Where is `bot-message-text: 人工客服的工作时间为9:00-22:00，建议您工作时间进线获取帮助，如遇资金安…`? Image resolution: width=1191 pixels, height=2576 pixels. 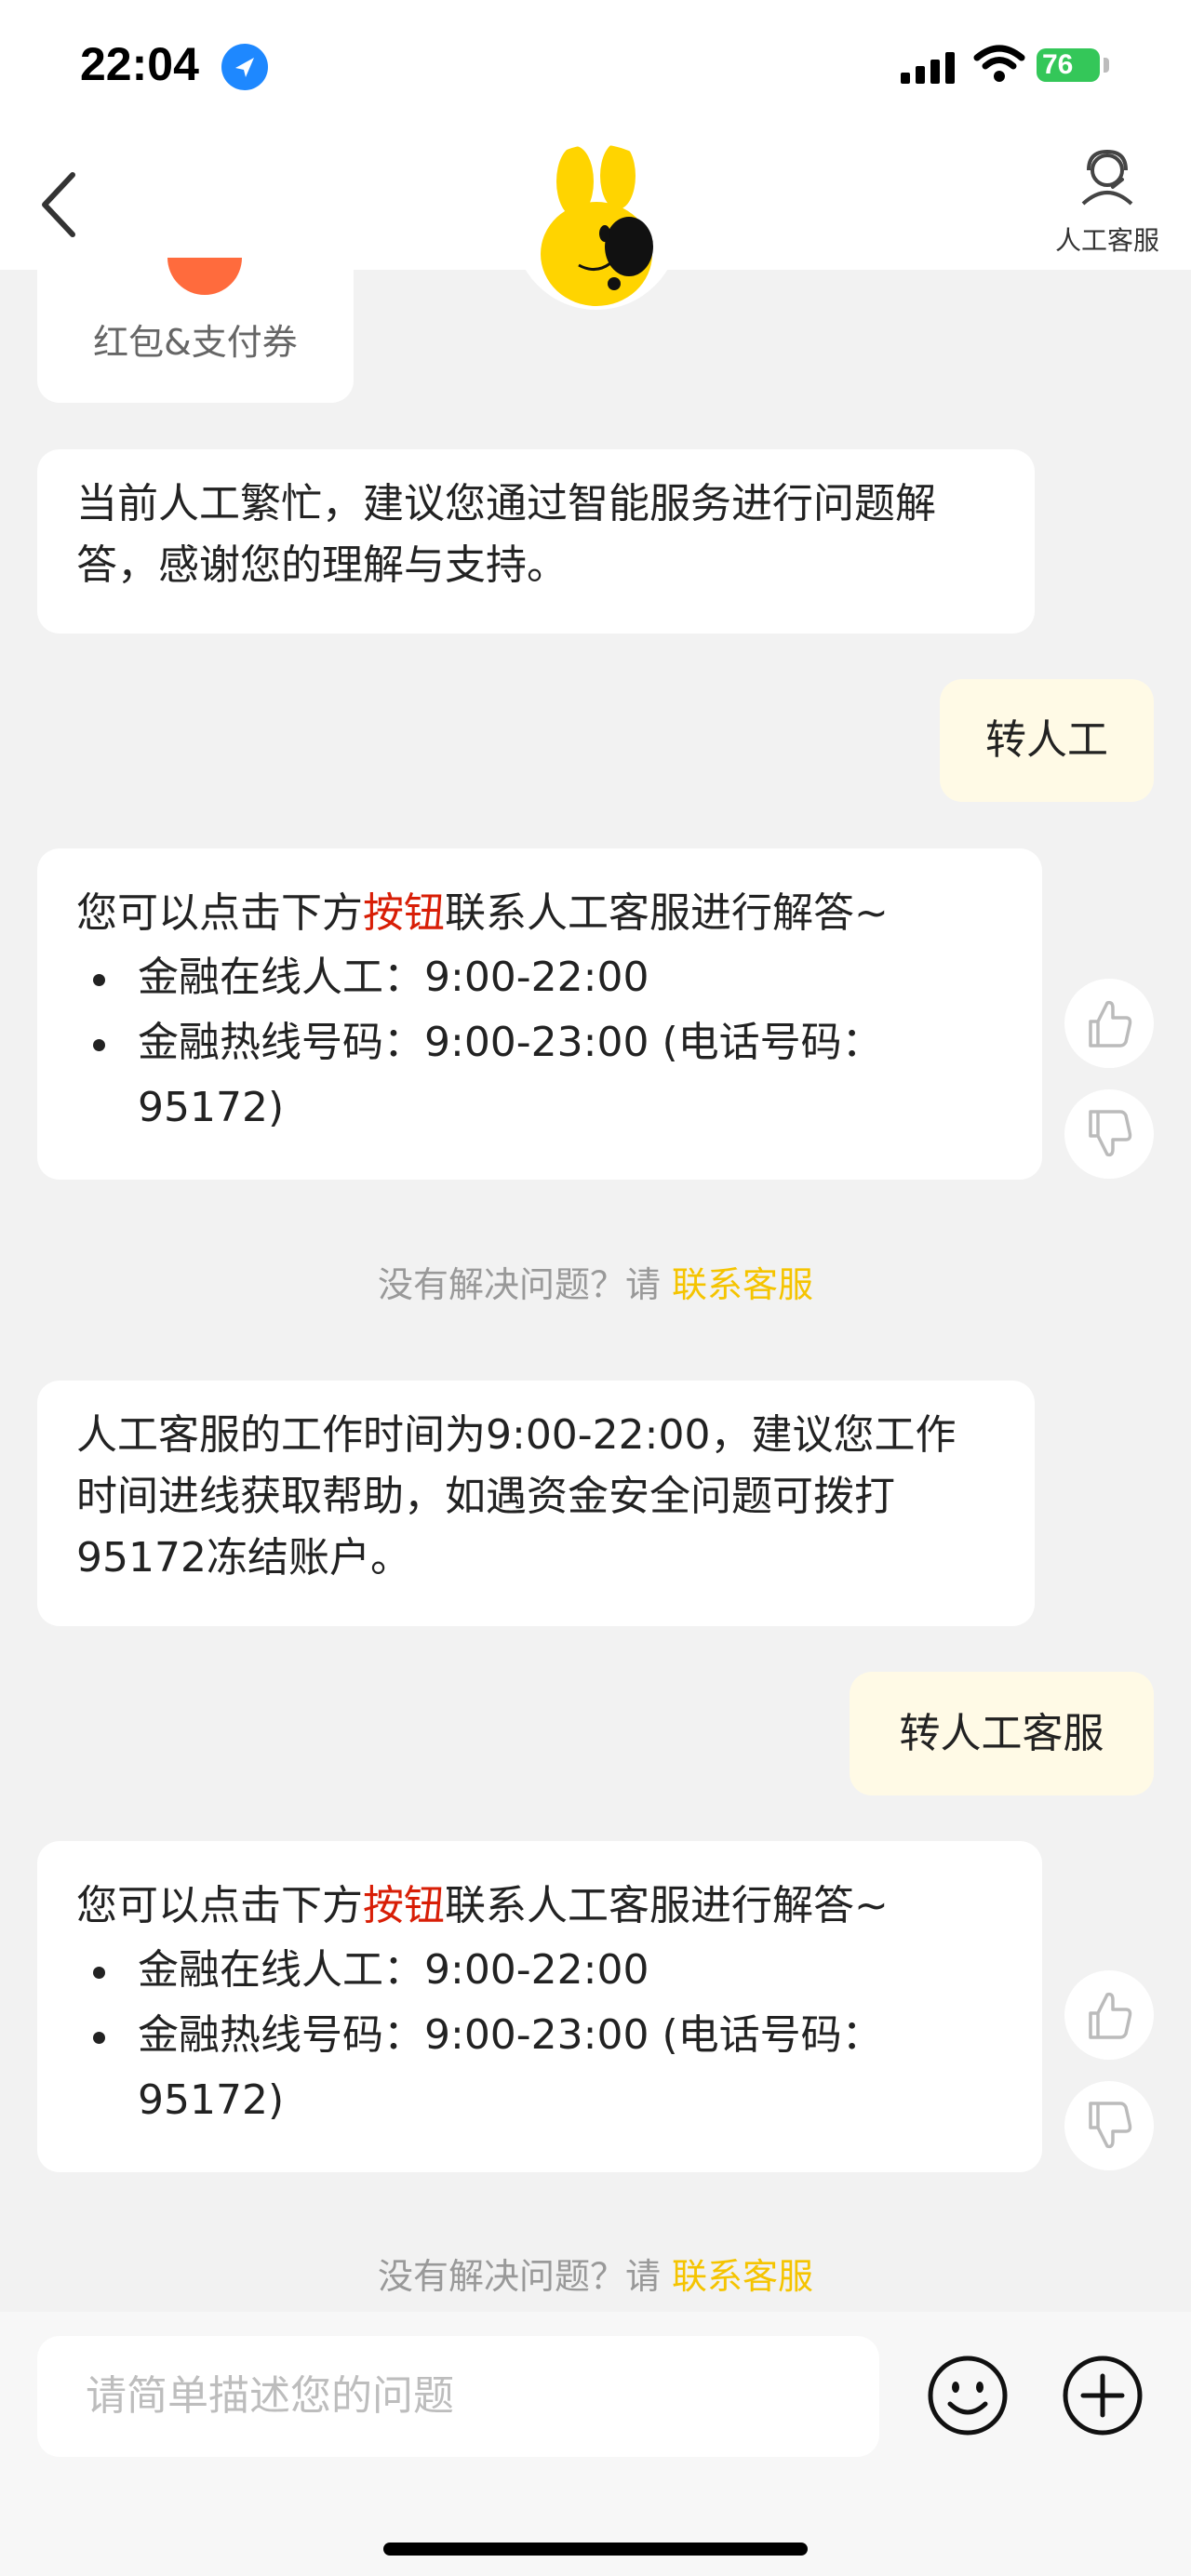 bot-message-text: 人工客服的工作时间为9:00-22:00，建议您工作时间进线获取帮助，如遇资金安… is located at coordinates (516, 1496).